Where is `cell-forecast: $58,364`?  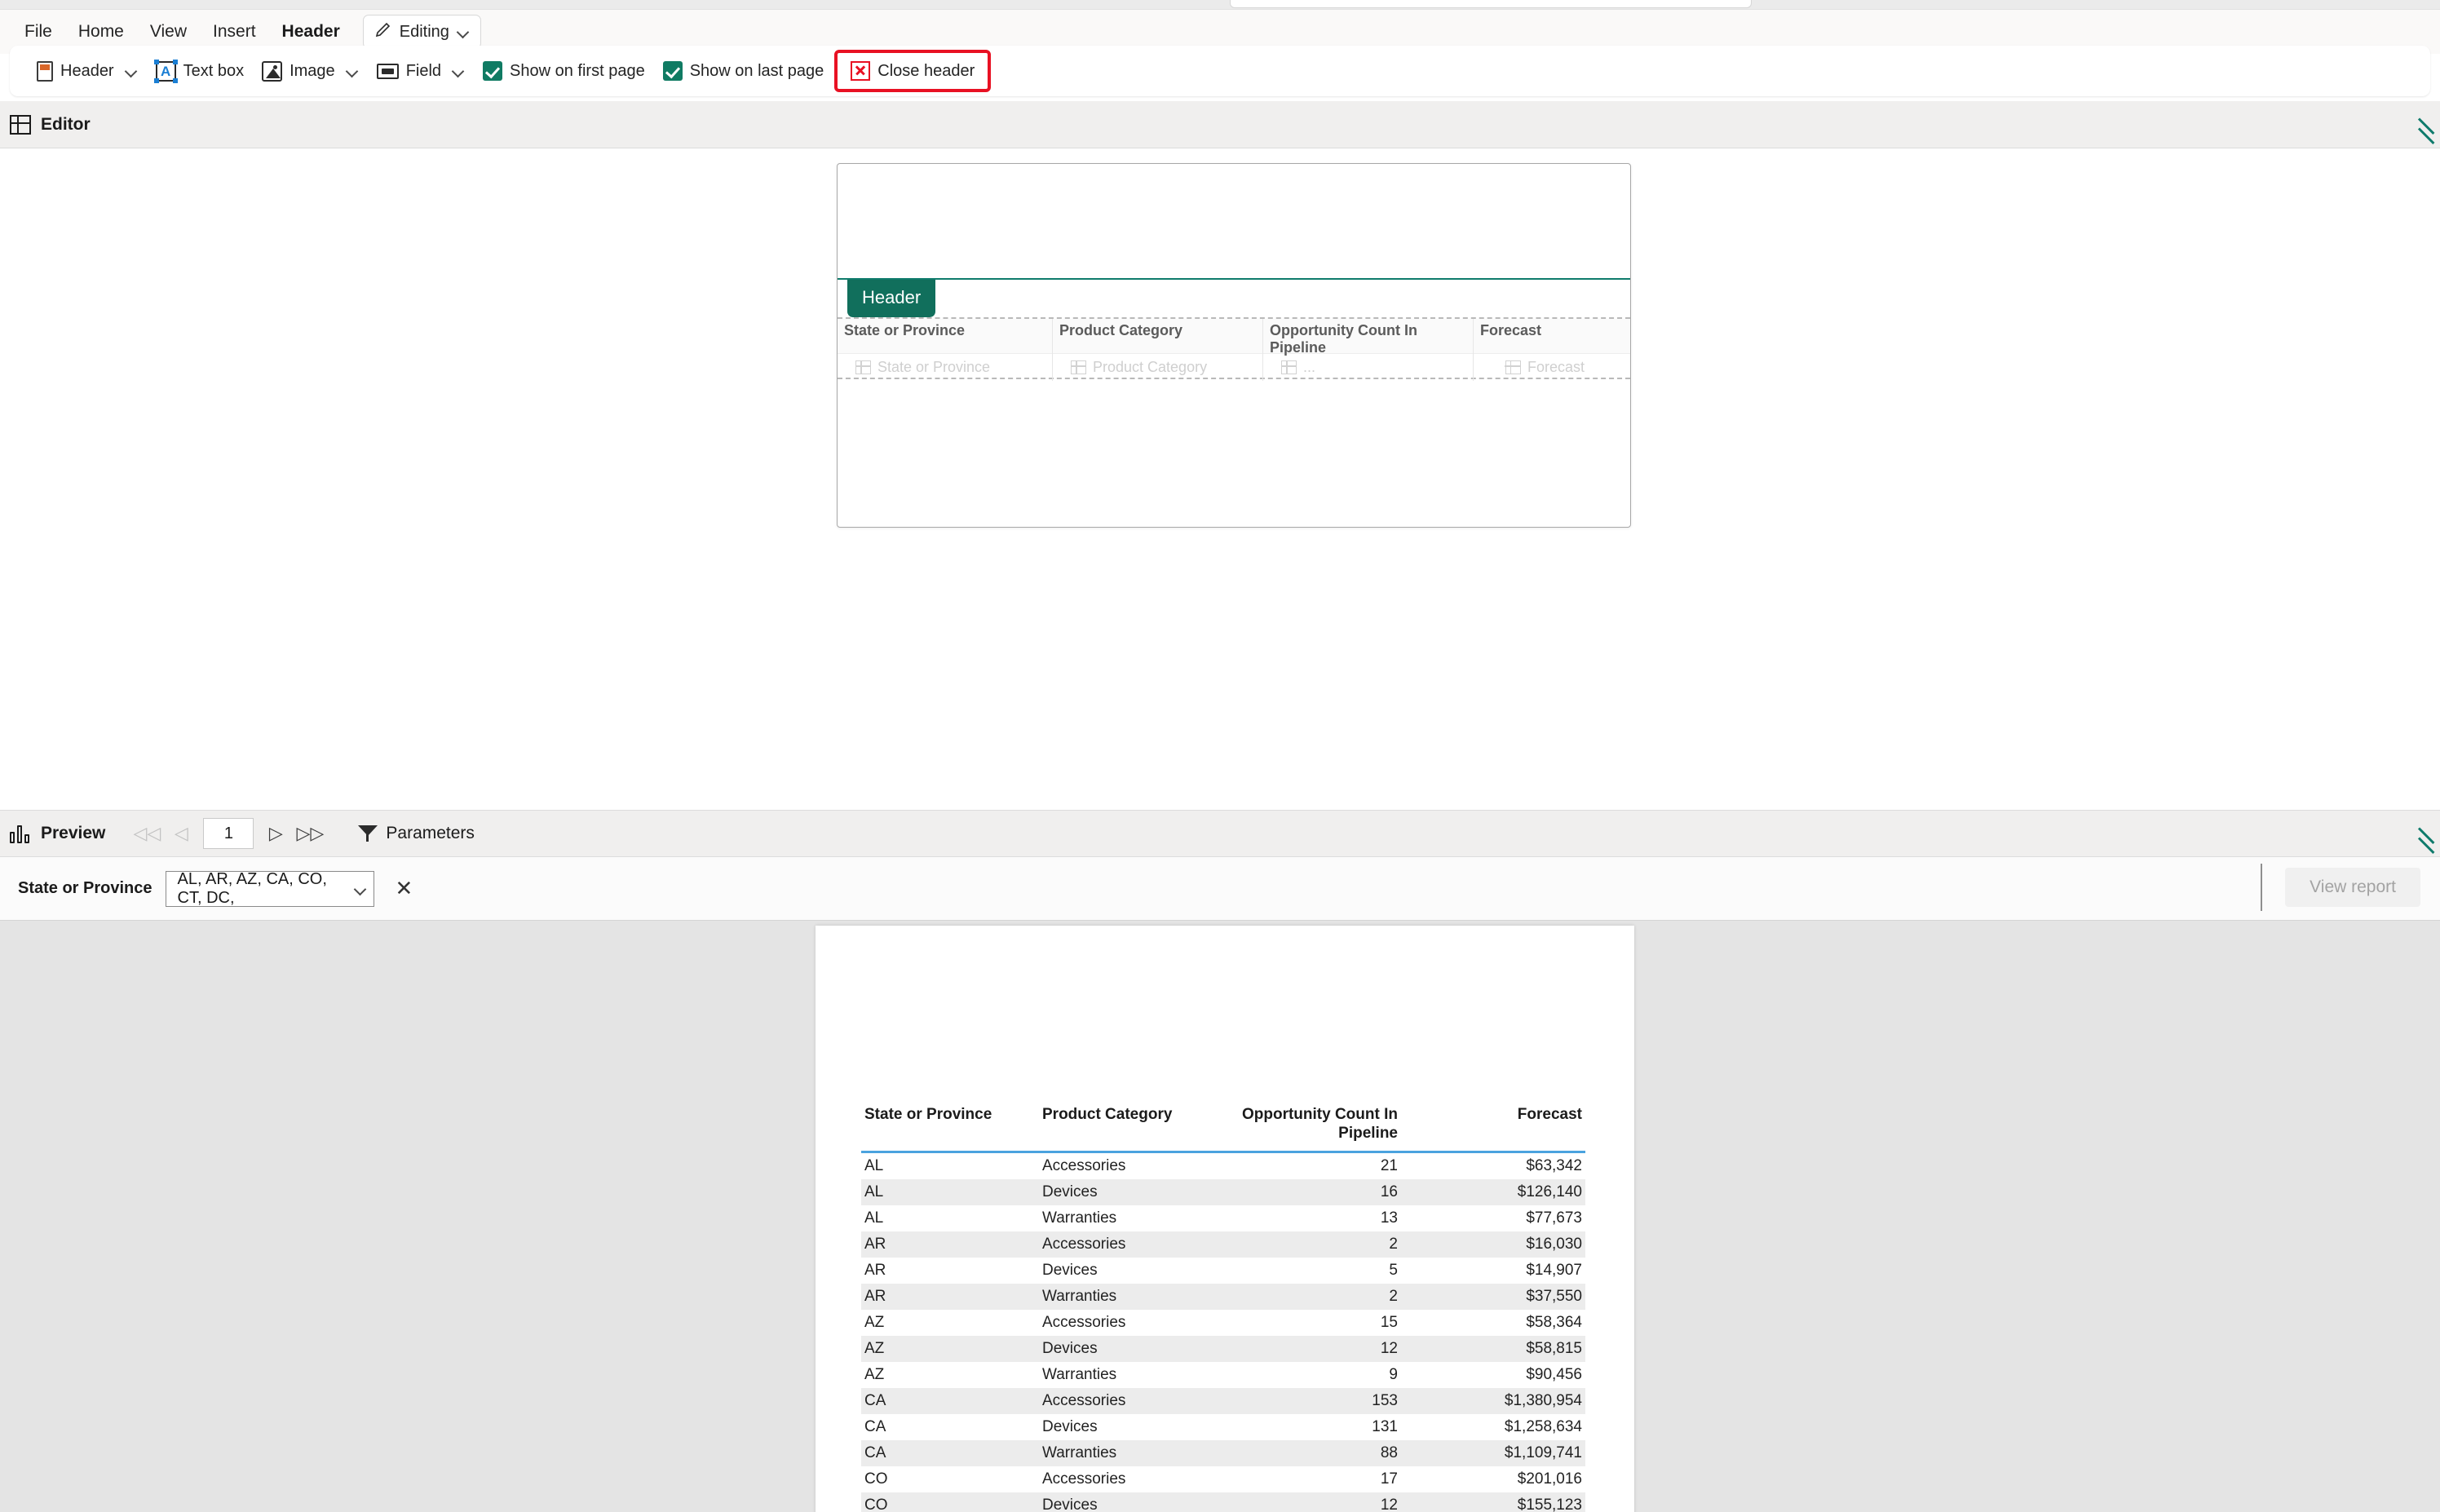 cell-forecast: $58,364 is located at coordinates (1554, 1322).